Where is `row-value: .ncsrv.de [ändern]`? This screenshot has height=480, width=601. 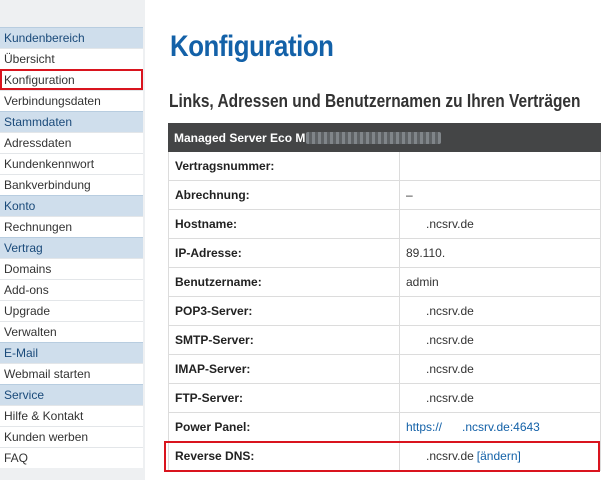
row-value: .ncsrv.de [ändern] is located at coordinates (500, 456).